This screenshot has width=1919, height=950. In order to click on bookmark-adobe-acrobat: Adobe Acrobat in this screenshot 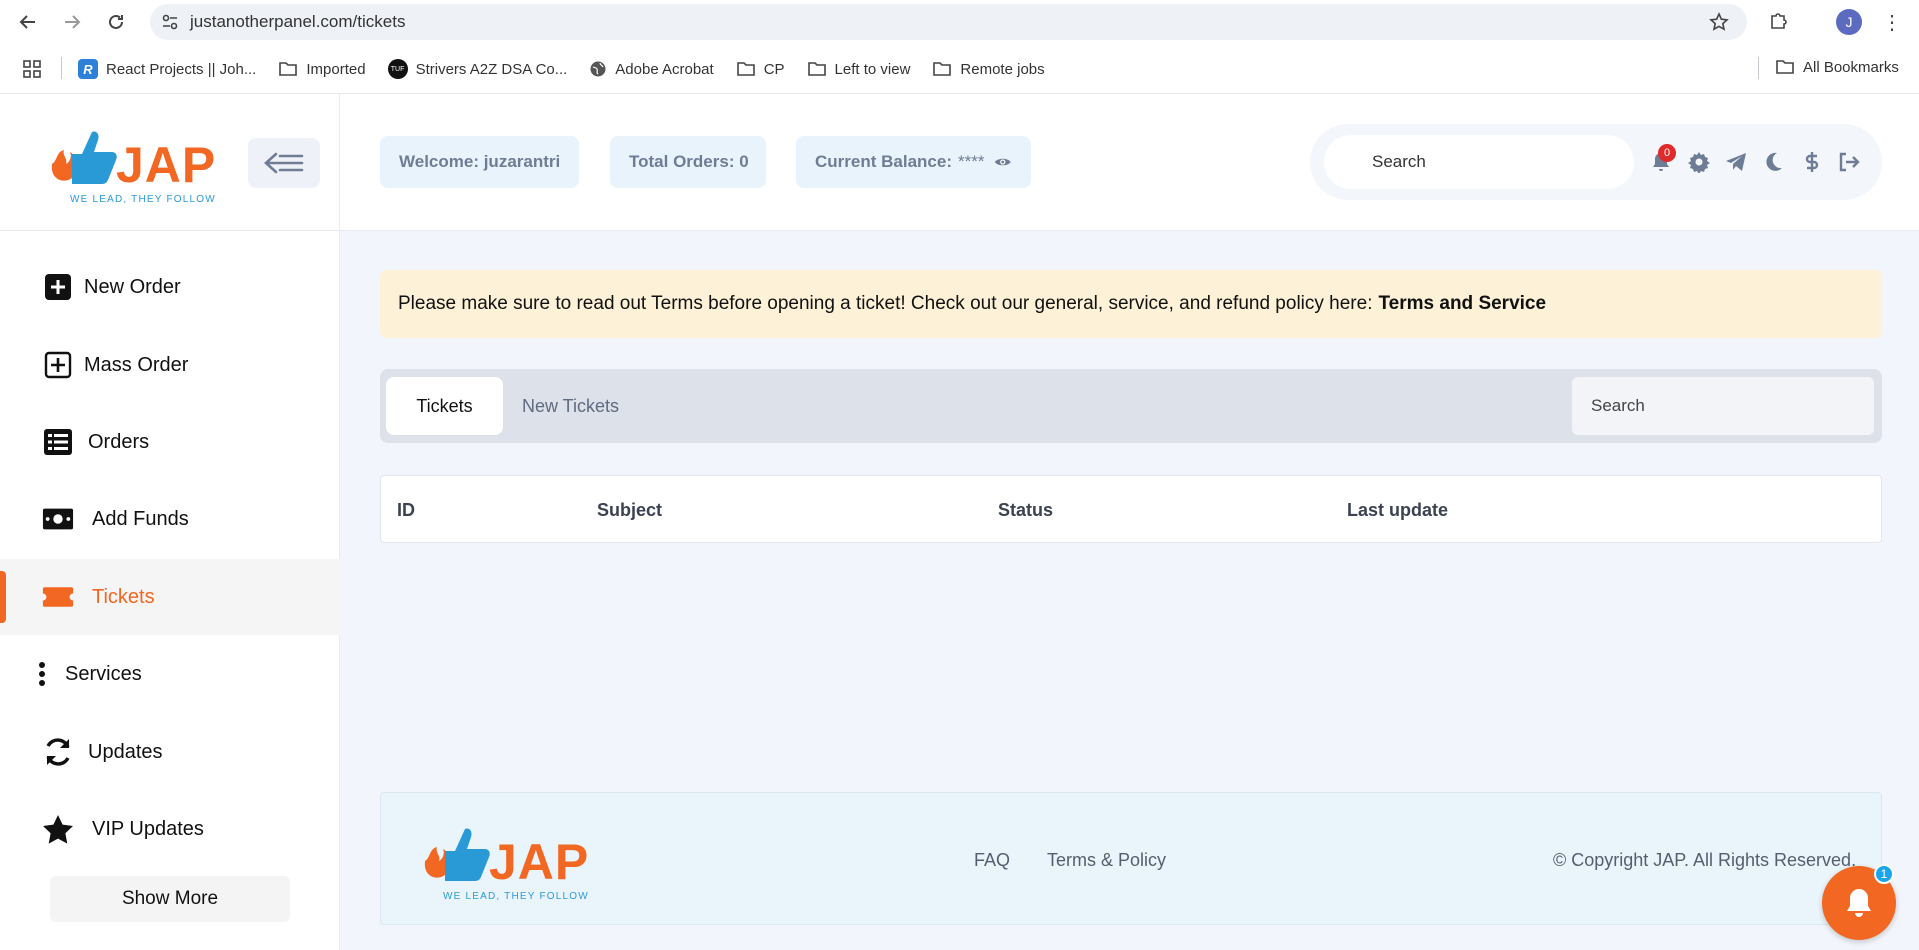, I will do `click(651, 69)`.